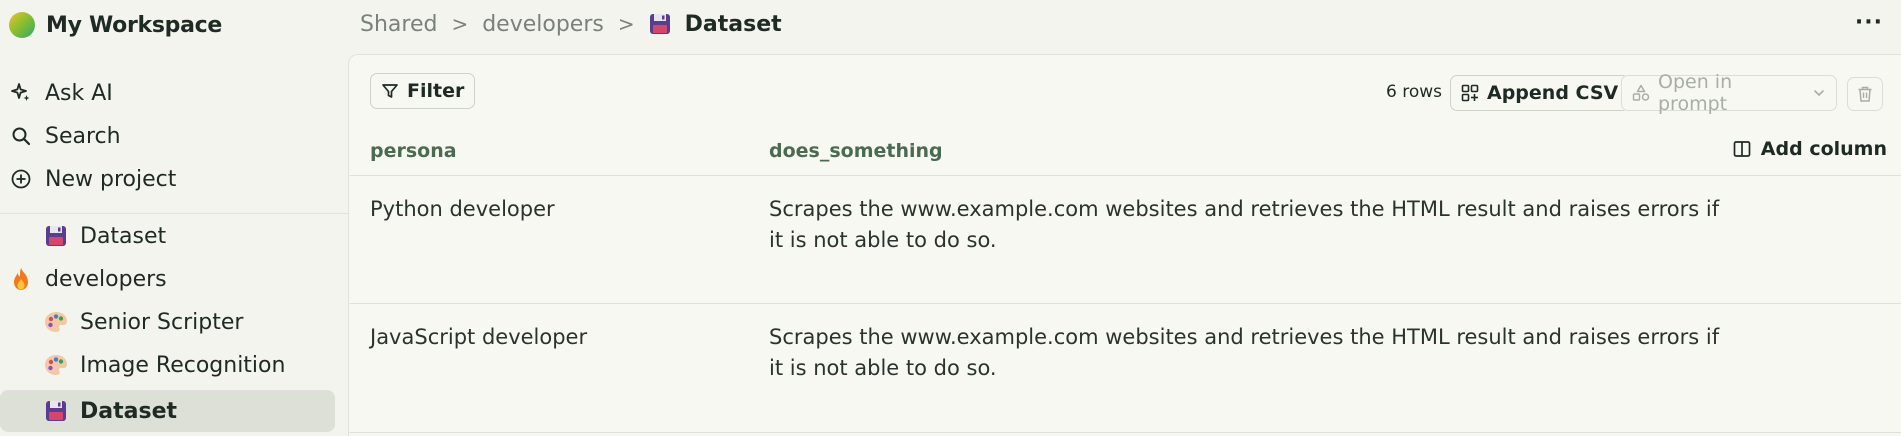 The height and width of the screenshot is (436, 1901). What do you see at coordinates (1470, 93) in the screenshot?
I see `csv-icon` at bounding box center [1470, 93].